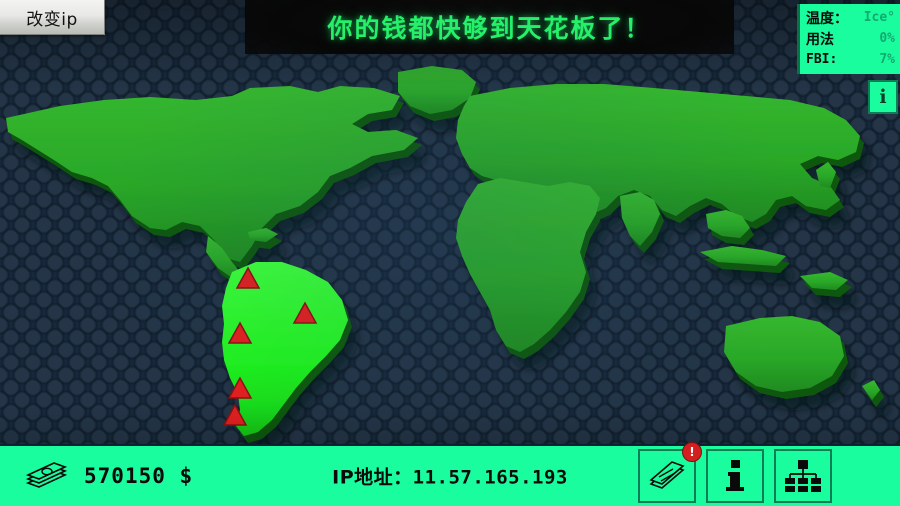 This screenshot has width=900, height=506. I want to click on temperature-label: 温度：, so click(827, 18).